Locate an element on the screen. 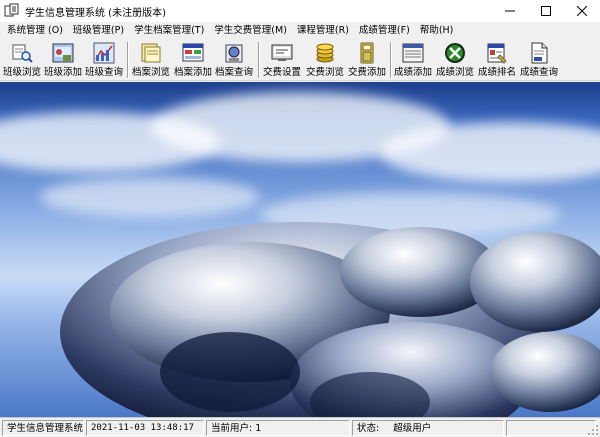 The image size is (600, 437). app-icon is located at coordinates (12, 11).